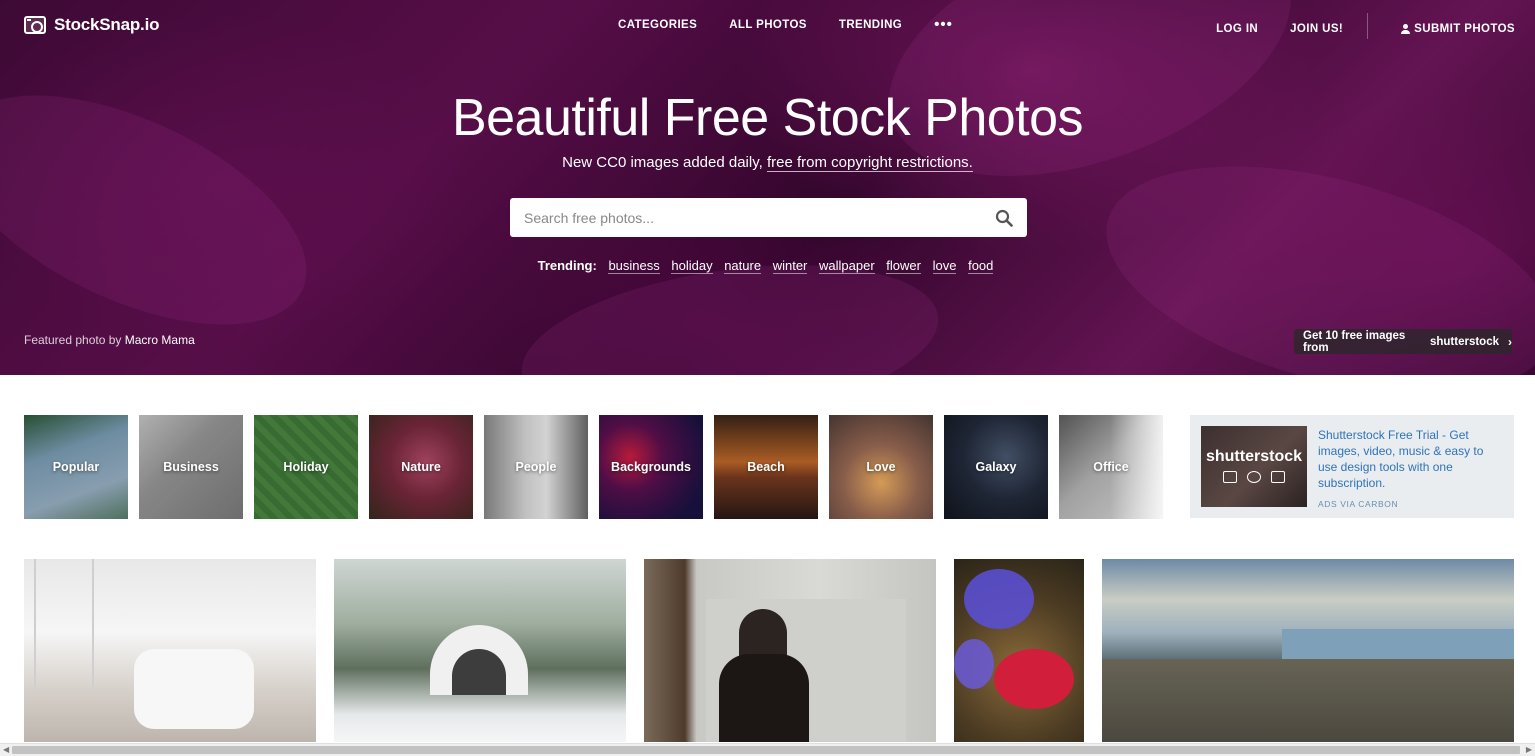 The width and height of the screenshot is (1535, 756). I want to click on category-label: Beach, so click(766, 467).